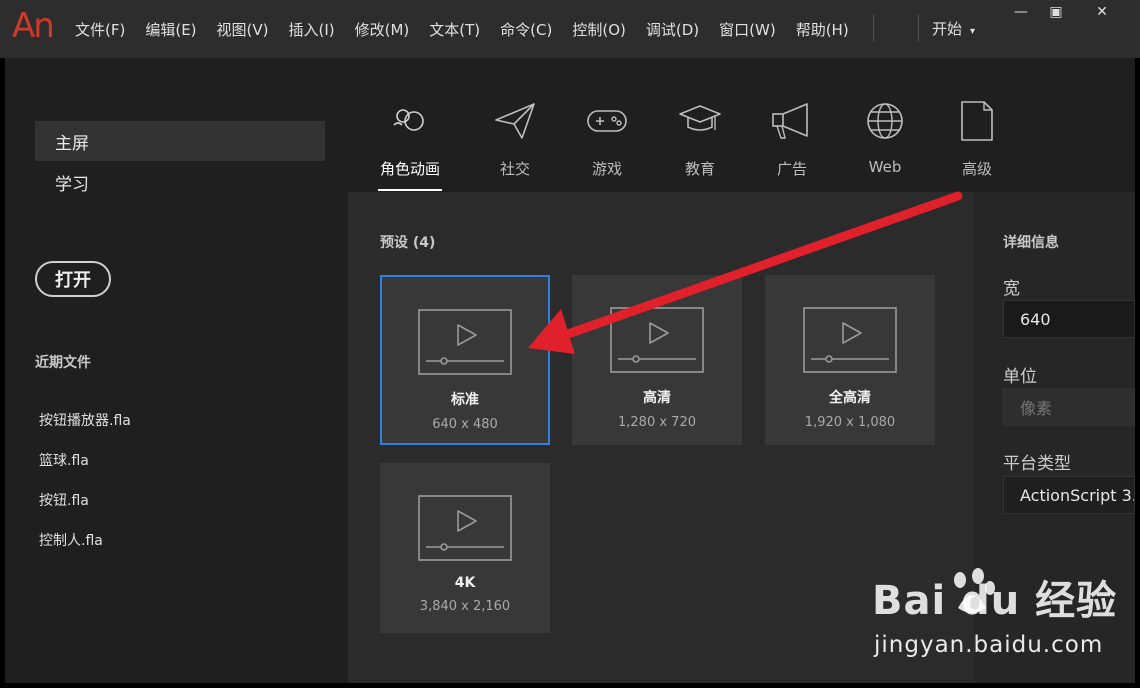 The width and height of the screenshot is (1140, 688). I want to click on tab-label: 广告, so click(791, 169).